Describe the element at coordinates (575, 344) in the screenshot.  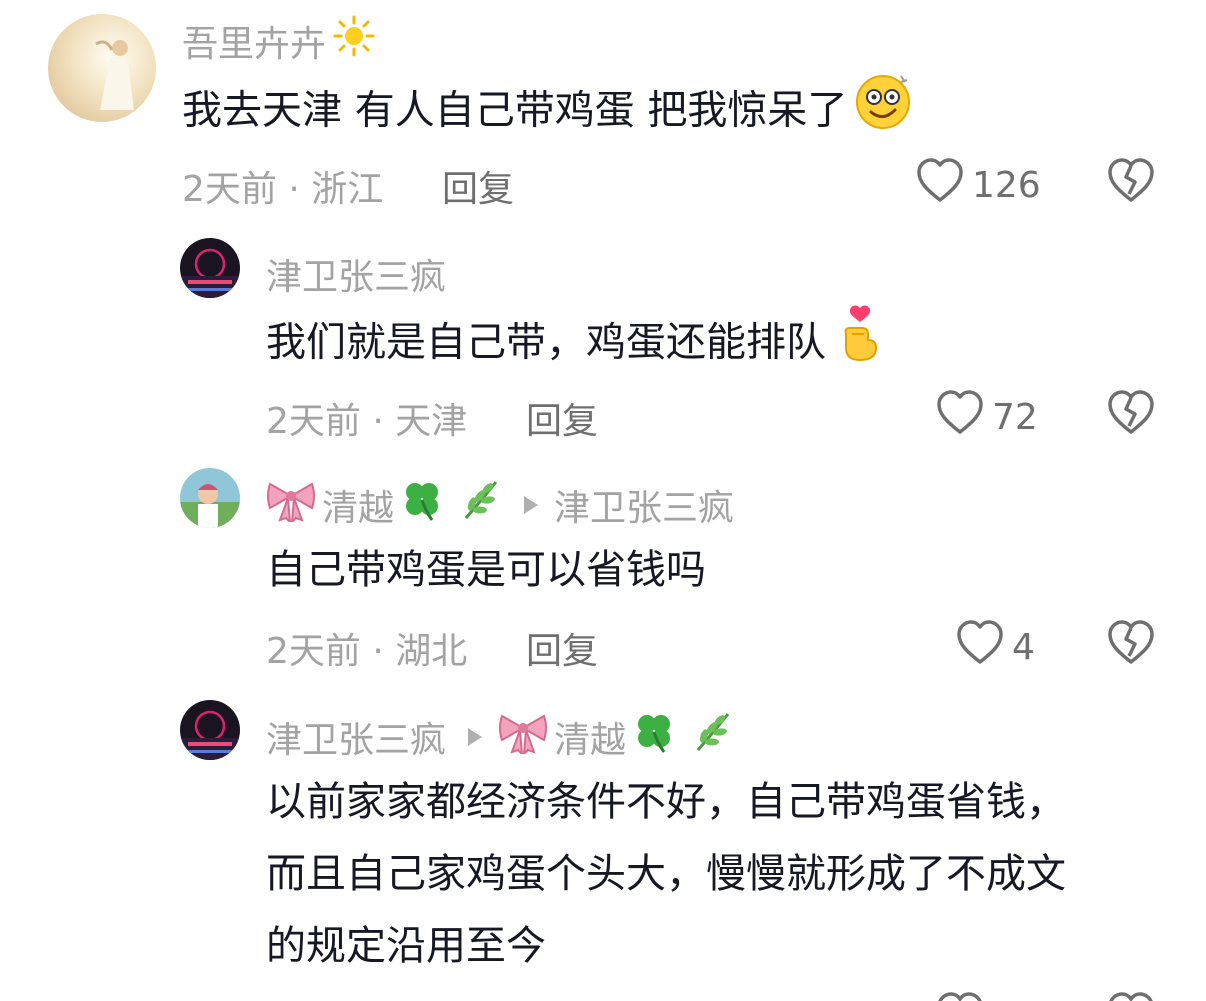
I see `comment-text: 我们就是自己带，鸡蛋还能排队` at that location.